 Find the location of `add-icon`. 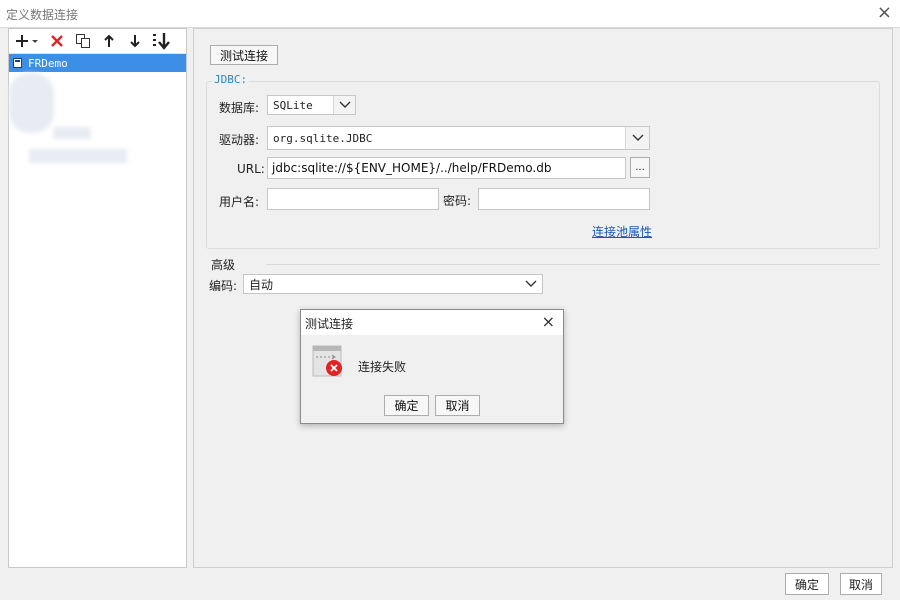

add-icon is located at coordinates (27, 41).